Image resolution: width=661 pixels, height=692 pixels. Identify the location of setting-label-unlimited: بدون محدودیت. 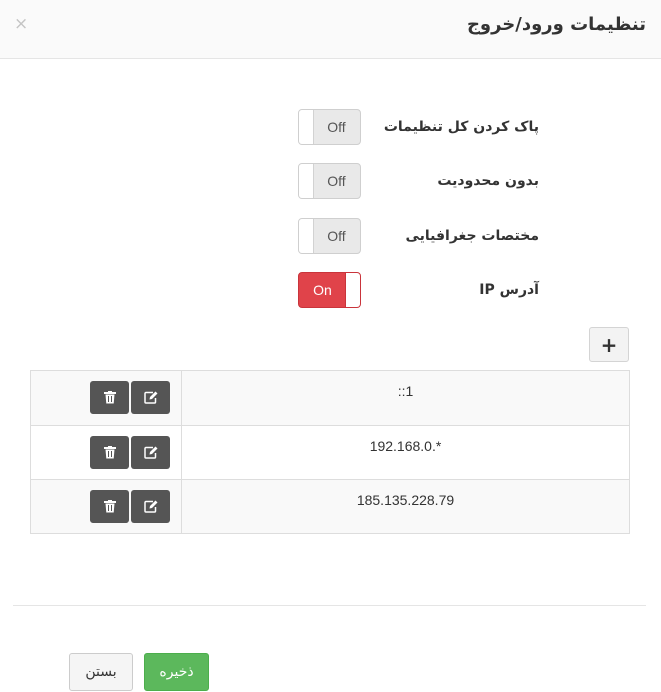
(488, 181).